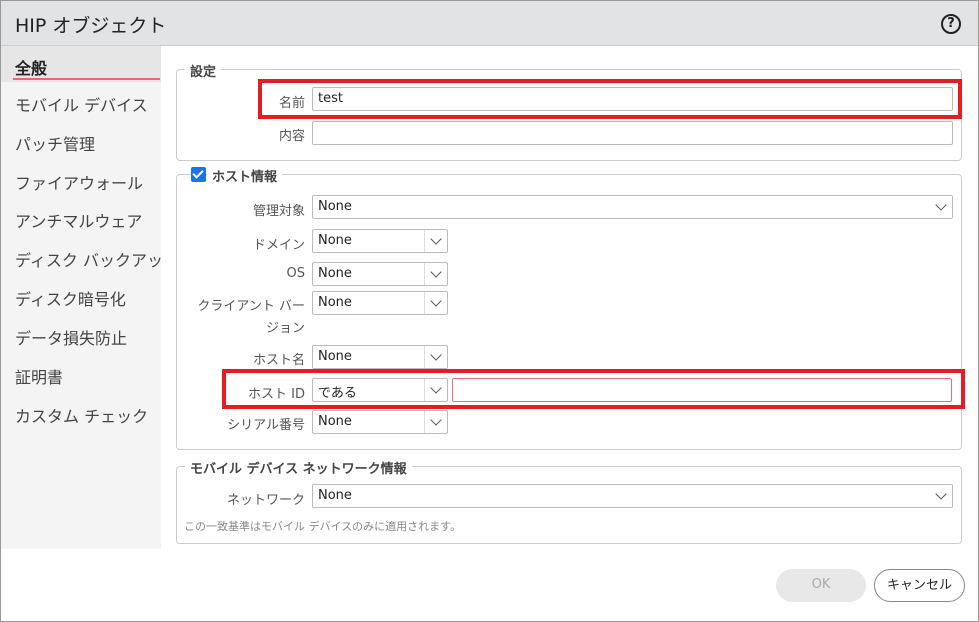 This screenshot has height=622, width=979. What do you see at coordinates (265, 500) in the screenshot?
I see `network-label: ネットワーク` at bounding box center [265, 500].